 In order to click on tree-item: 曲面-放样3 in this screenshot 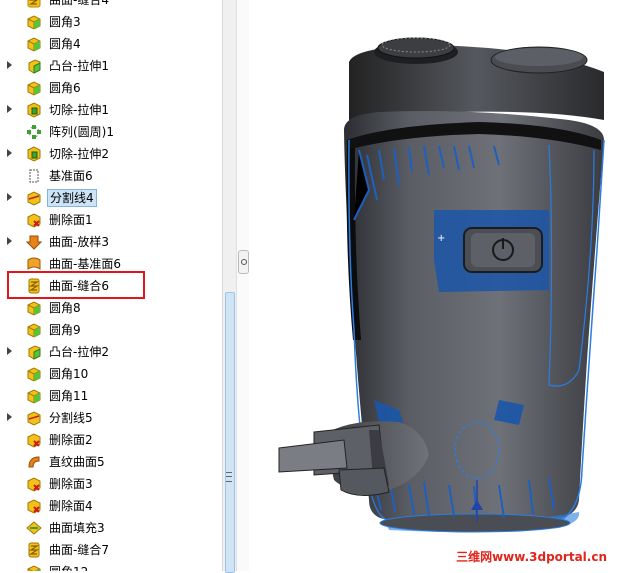, I will do `click(111, 242)`.